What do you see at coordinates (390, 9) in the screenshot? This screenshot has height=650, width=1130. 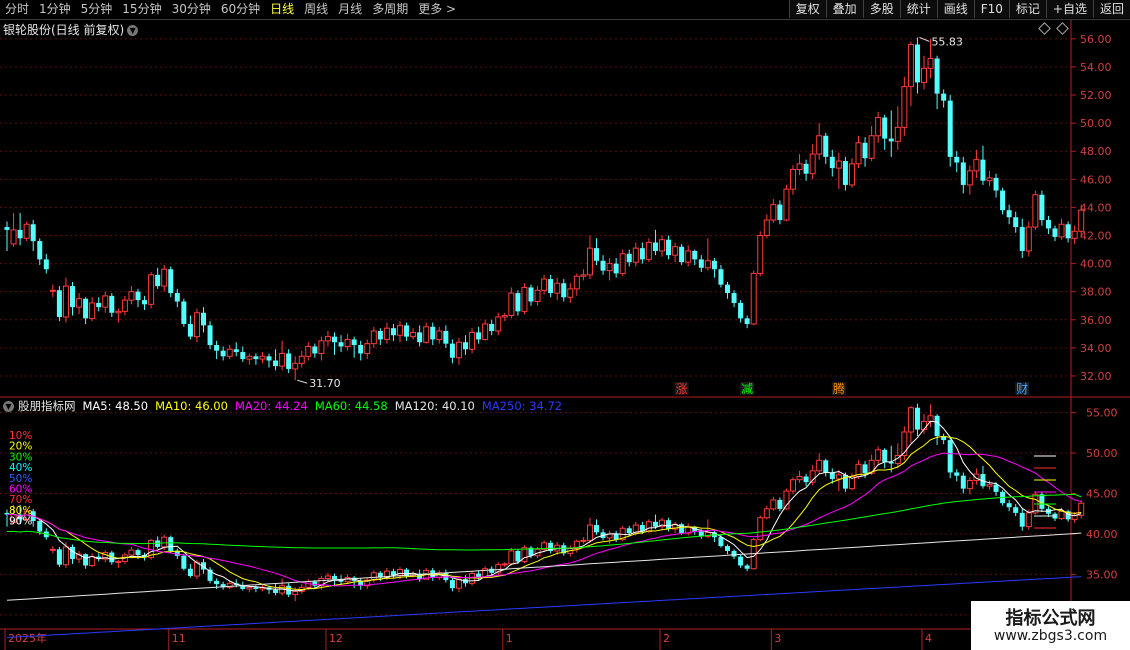 I see `period-tab: 多周期` at bounding box center [390, 9].